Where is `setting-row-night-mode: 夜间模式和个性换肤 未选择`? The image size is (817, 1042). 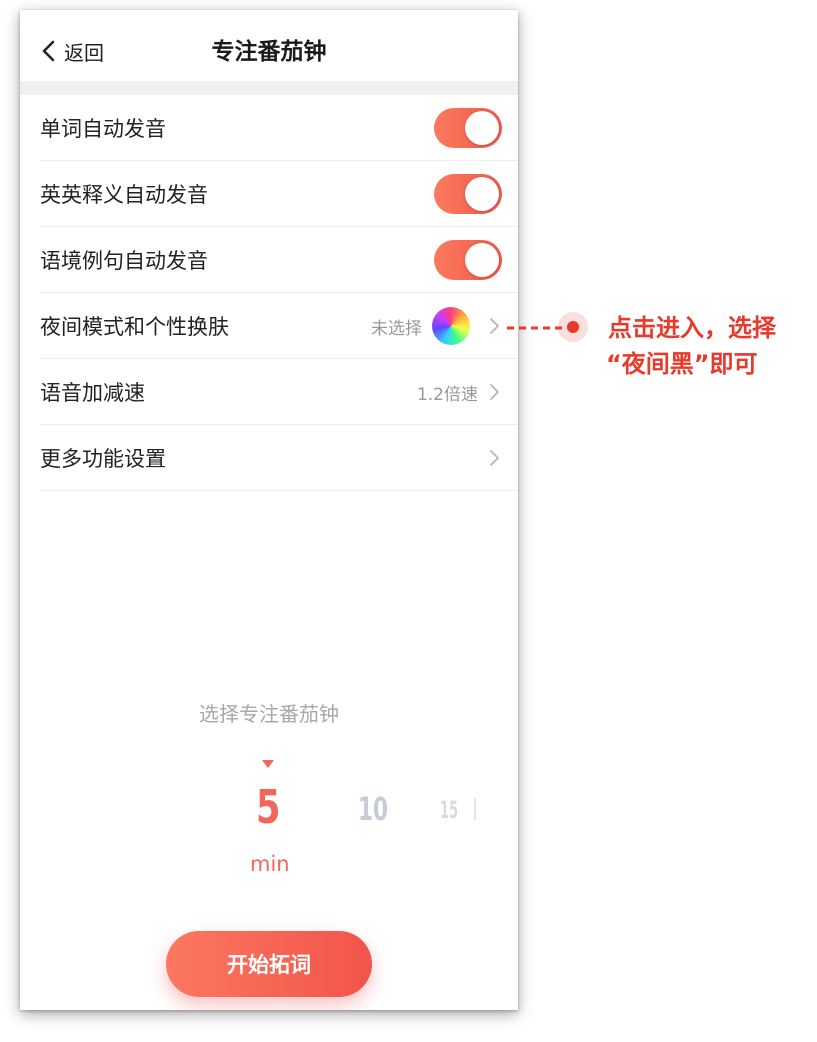
setting-row-night-mode: 夜间模式和个性换肤 未选择 is located at coordinates (269, 326).